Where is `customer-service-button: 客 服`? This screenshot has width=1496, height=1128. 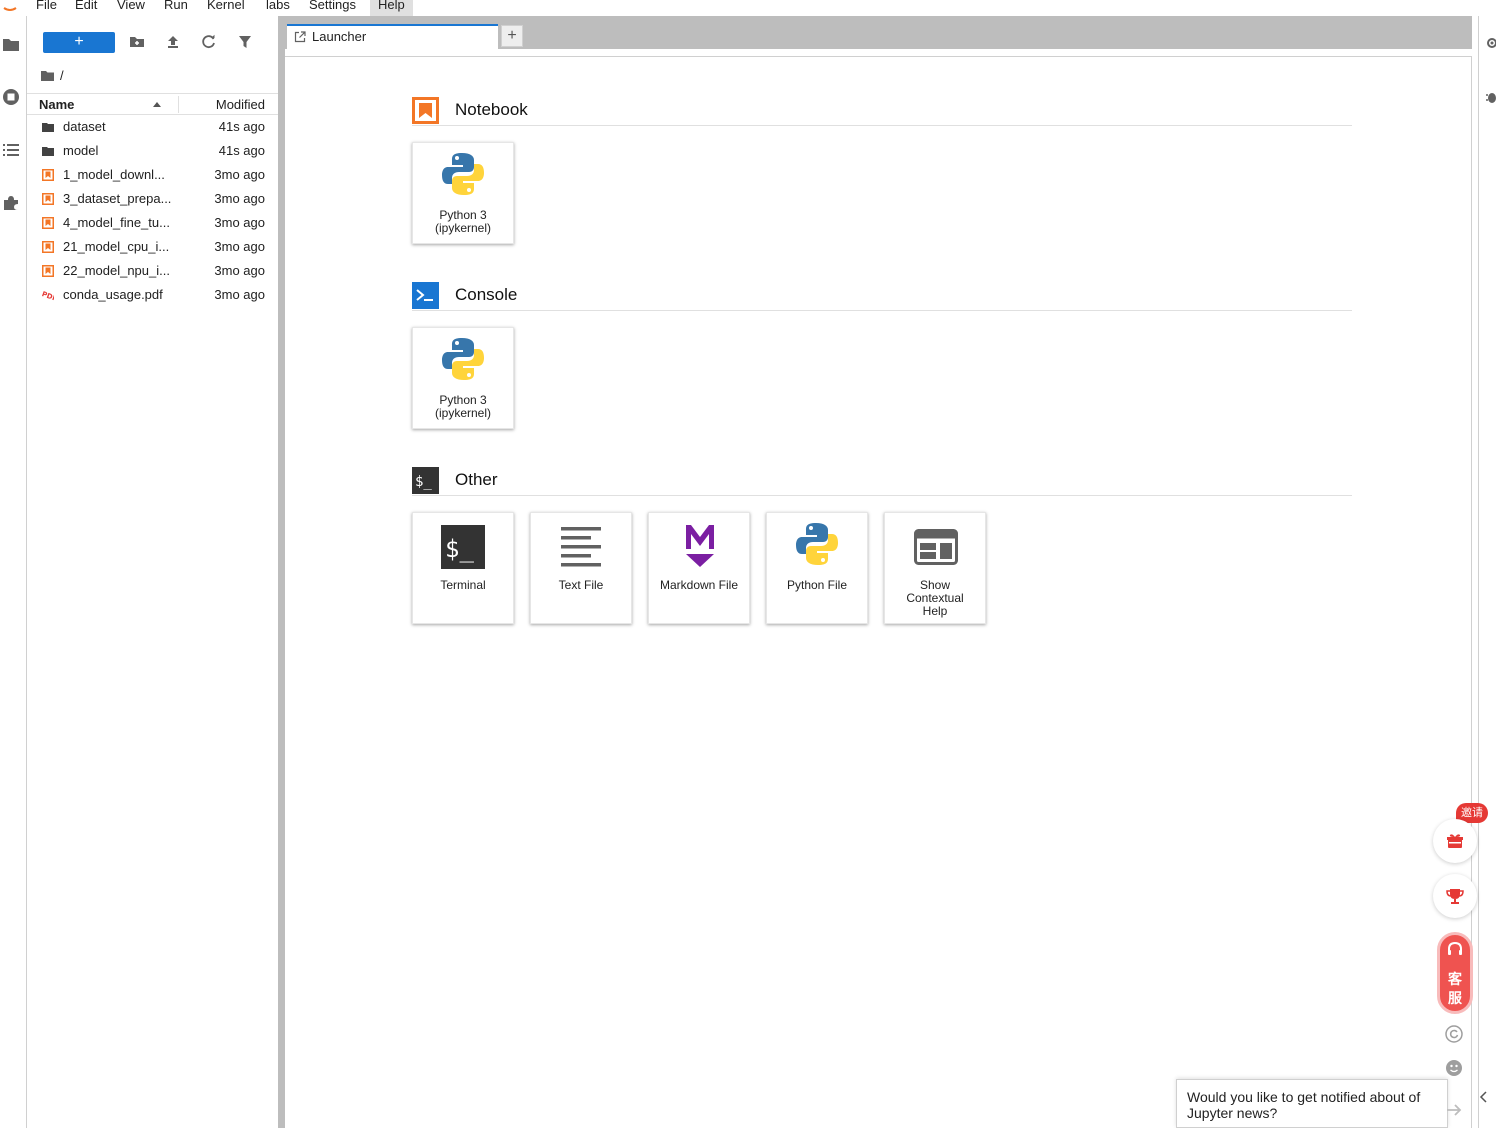
customer-service-button: 客 服 is located at coordinates (1455, 973).